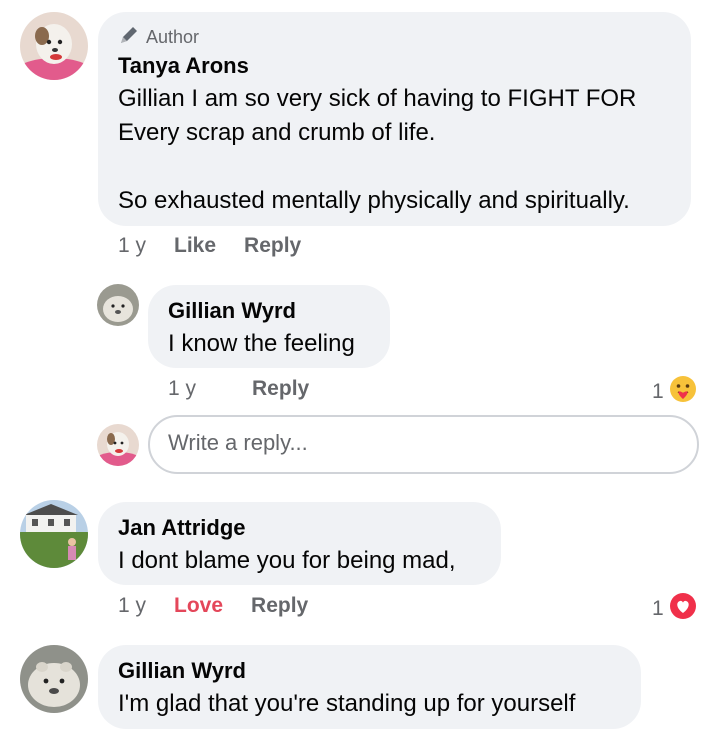 Image resolution: width=720 pixels, height=737 pixels. What do you see at coordinates (195, 246) in the screenshot?
I see `like-button: Like` at bounding box center [195, 246].